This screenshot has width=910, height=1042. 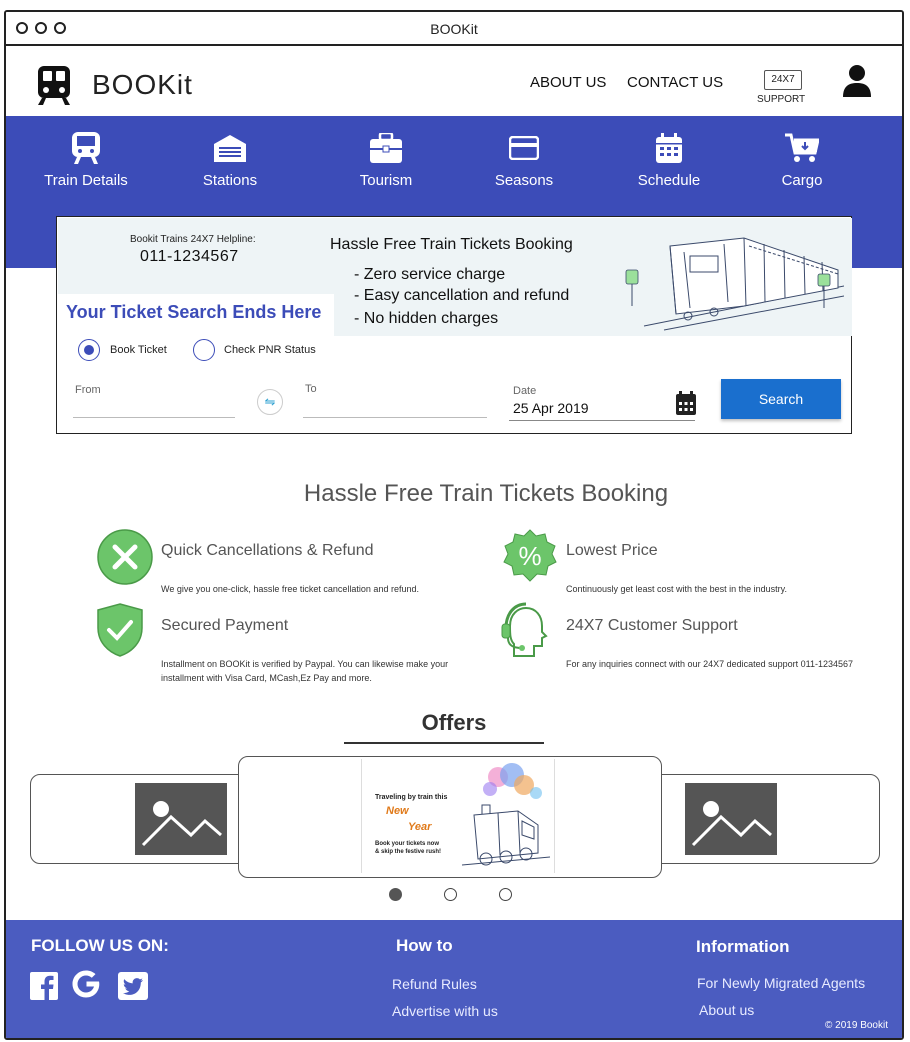 What do you see at coordinates (857, 83) in the screenshot?
I see `user-account-icon` at bounding box center [857, 83].